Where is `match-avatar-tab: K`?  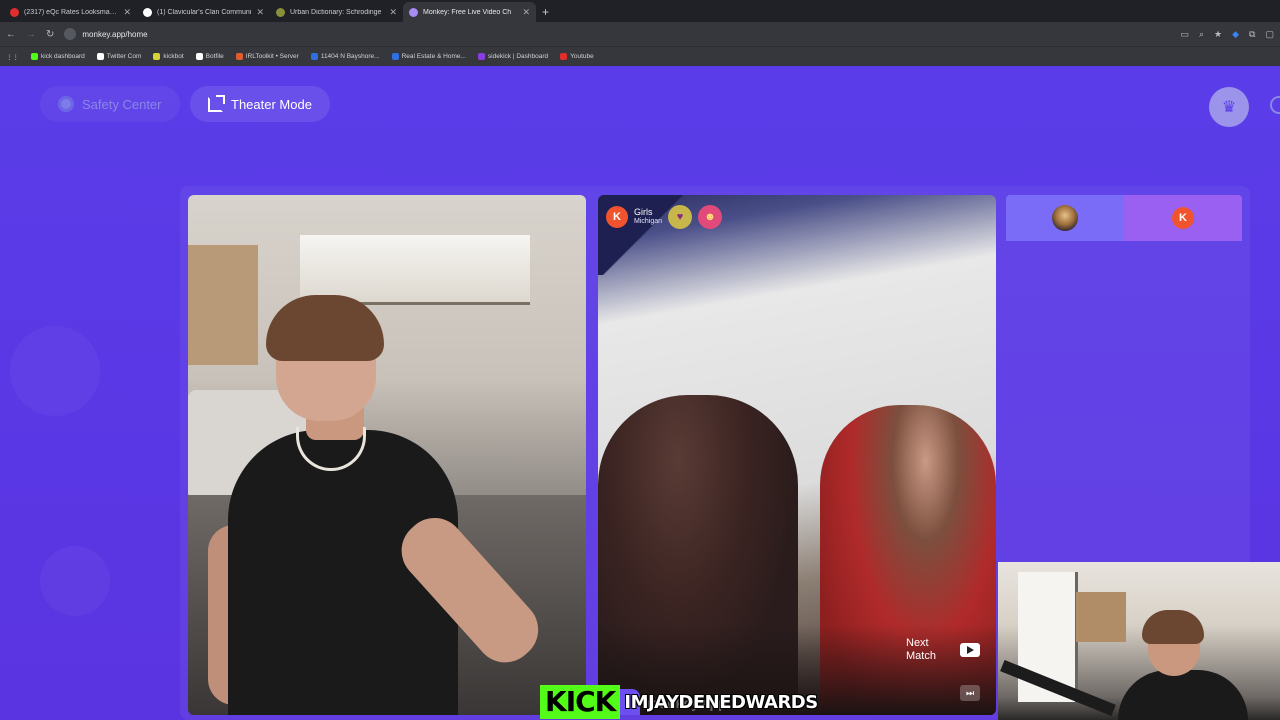
match-avatar-tab: K is located at coordinates (1183, 218).